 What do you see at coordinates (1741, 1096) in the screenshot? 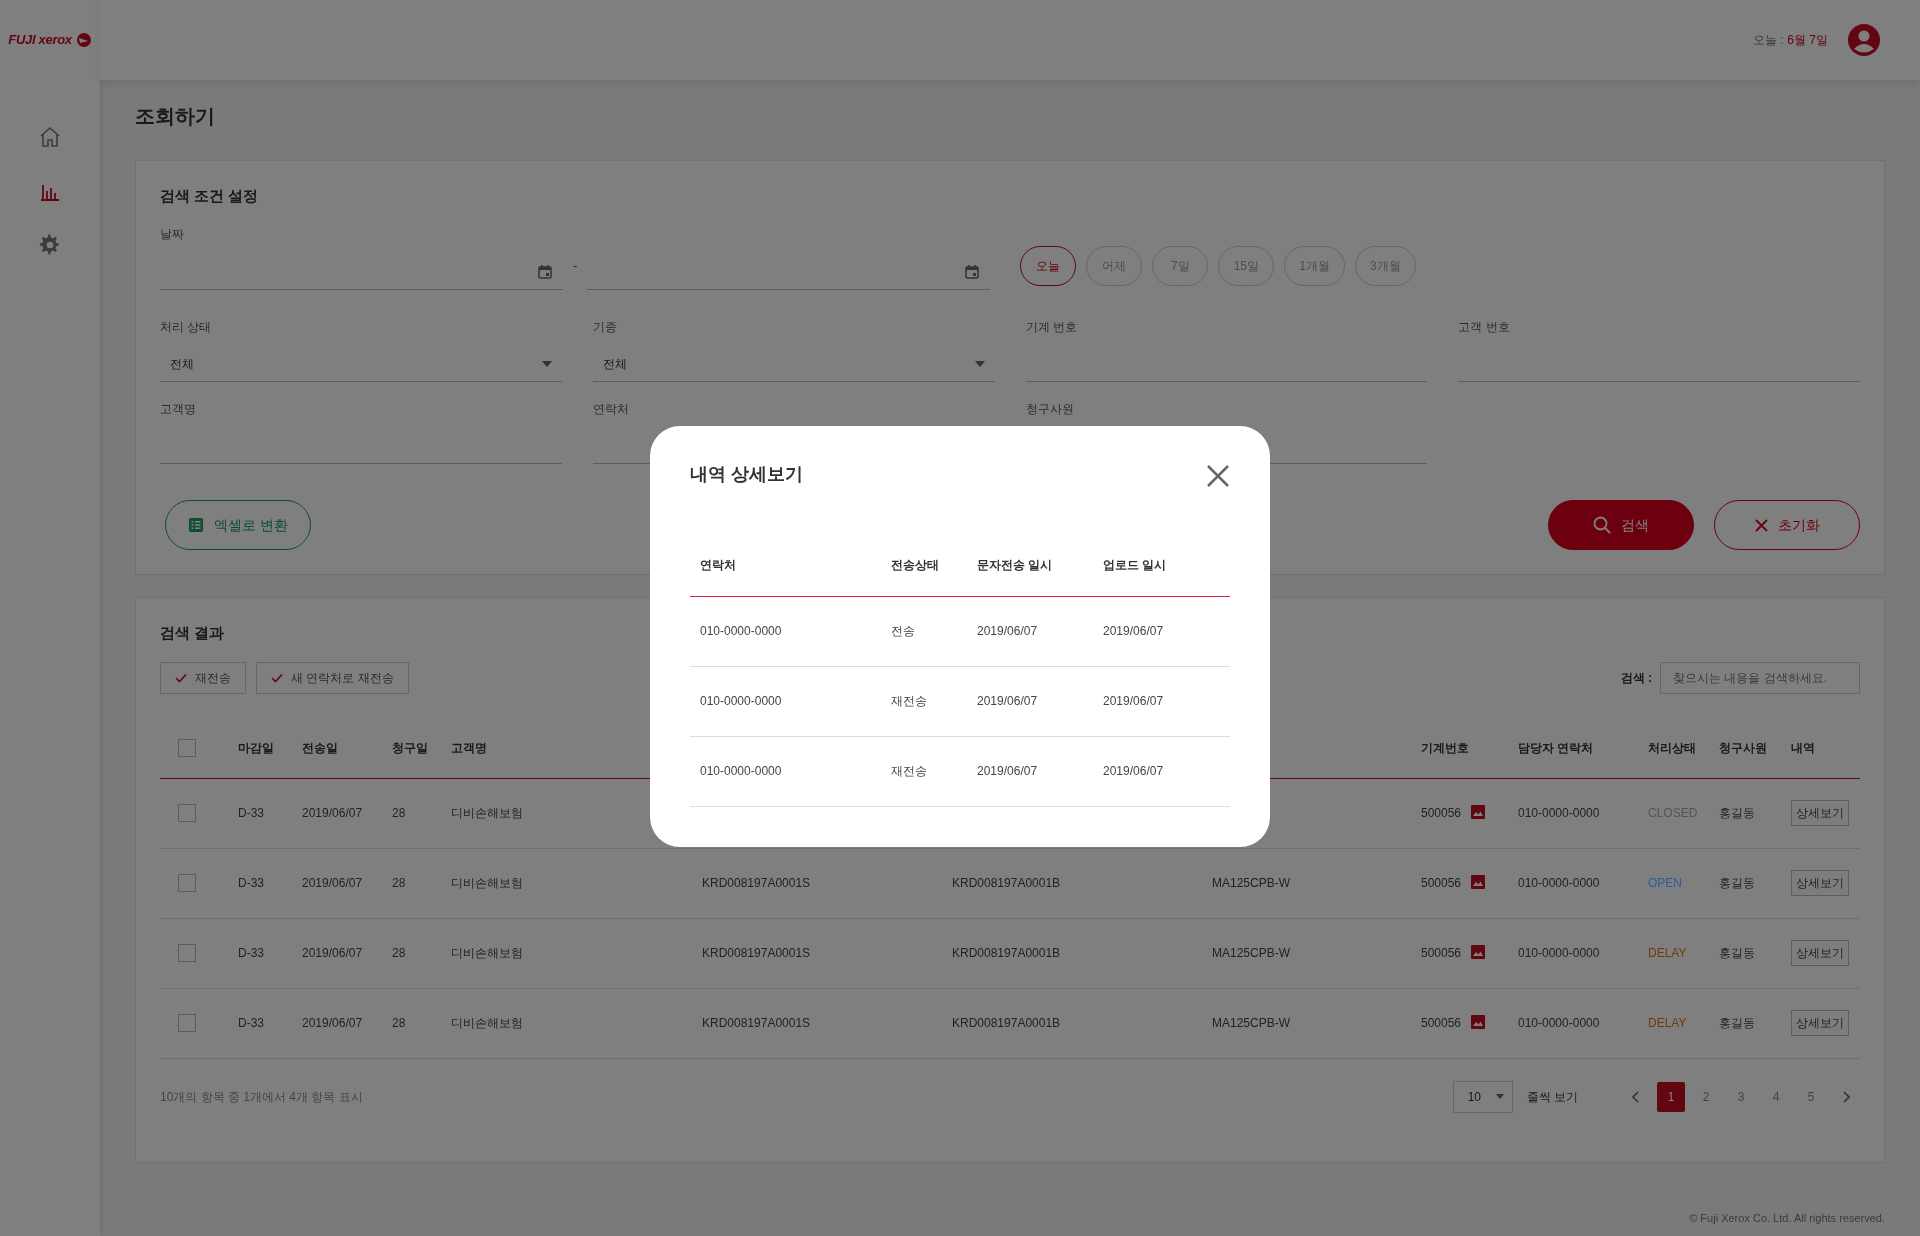
I see `page-button: 3` at bounding box center [1741, 1096].